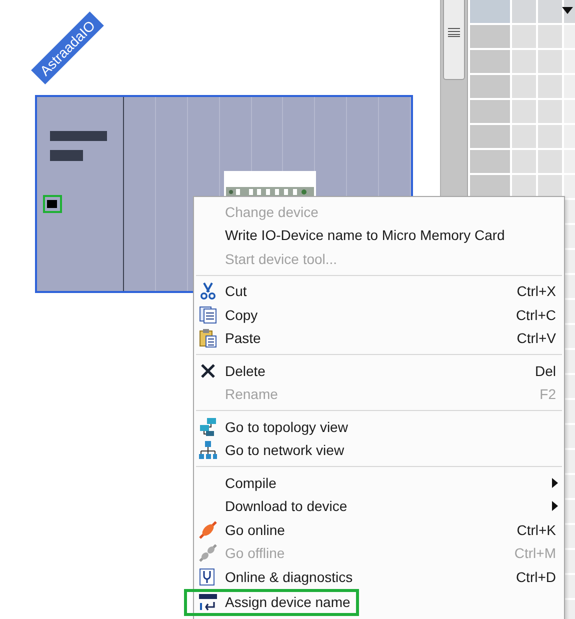 This screenshot has width=575, height=619. Describe the element at coordinates (379, 235) in the screenshot. I see `menu-item: Write IO-Device name to Micro Memory Card` at that location.